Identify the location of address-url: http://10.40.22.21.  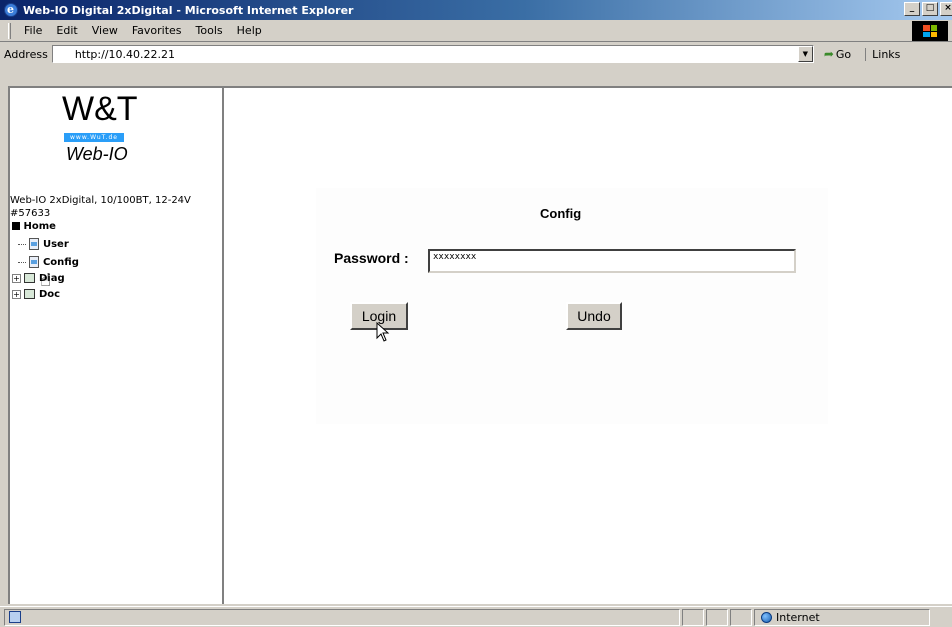
(124, 54).